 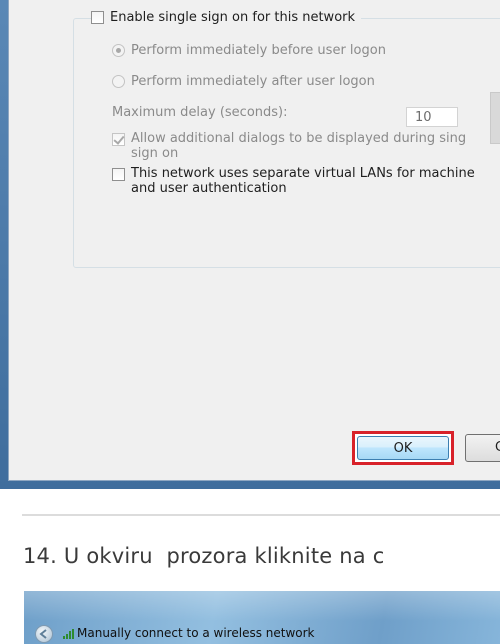 What do you see at coordinates (118, 139) in the screenshot?
I see `allow-dialogs-checkbox` at bounding box center [118, 139].